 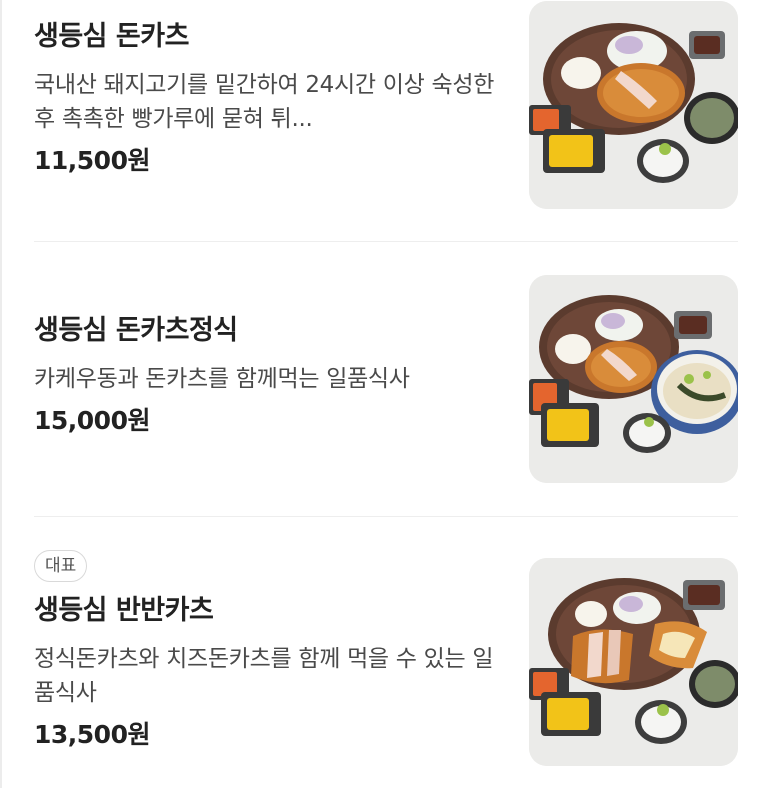 I want to click on menu-item-description: 정식돈카츠와 치즈돈카츠를 함께 먹을 수 있는 일품식사, so click(x=264, y=676).